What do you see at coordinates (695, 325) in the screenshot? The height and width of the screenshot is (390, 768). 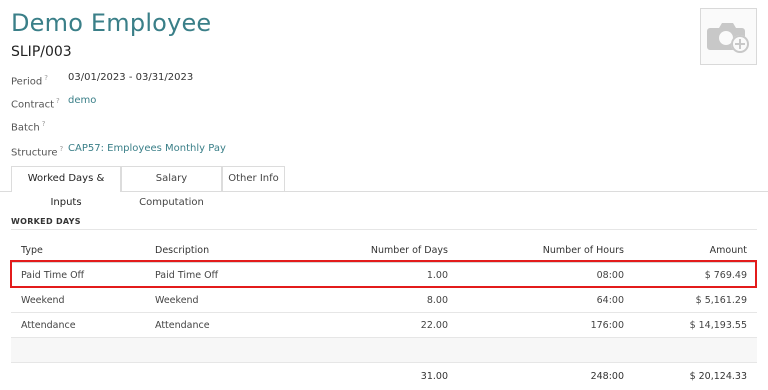 I see `row-amount: $ 14,193.55` at bounding box center [695, 325].